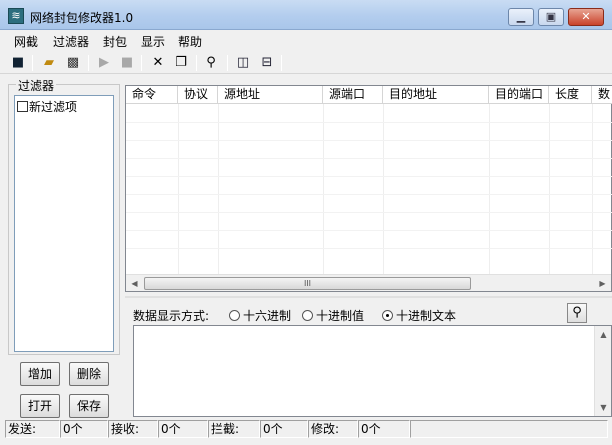 The width and height of the screenshot is (612, 445). I want to click on column-header-destination-port: 目的端口, so click(519, 94).